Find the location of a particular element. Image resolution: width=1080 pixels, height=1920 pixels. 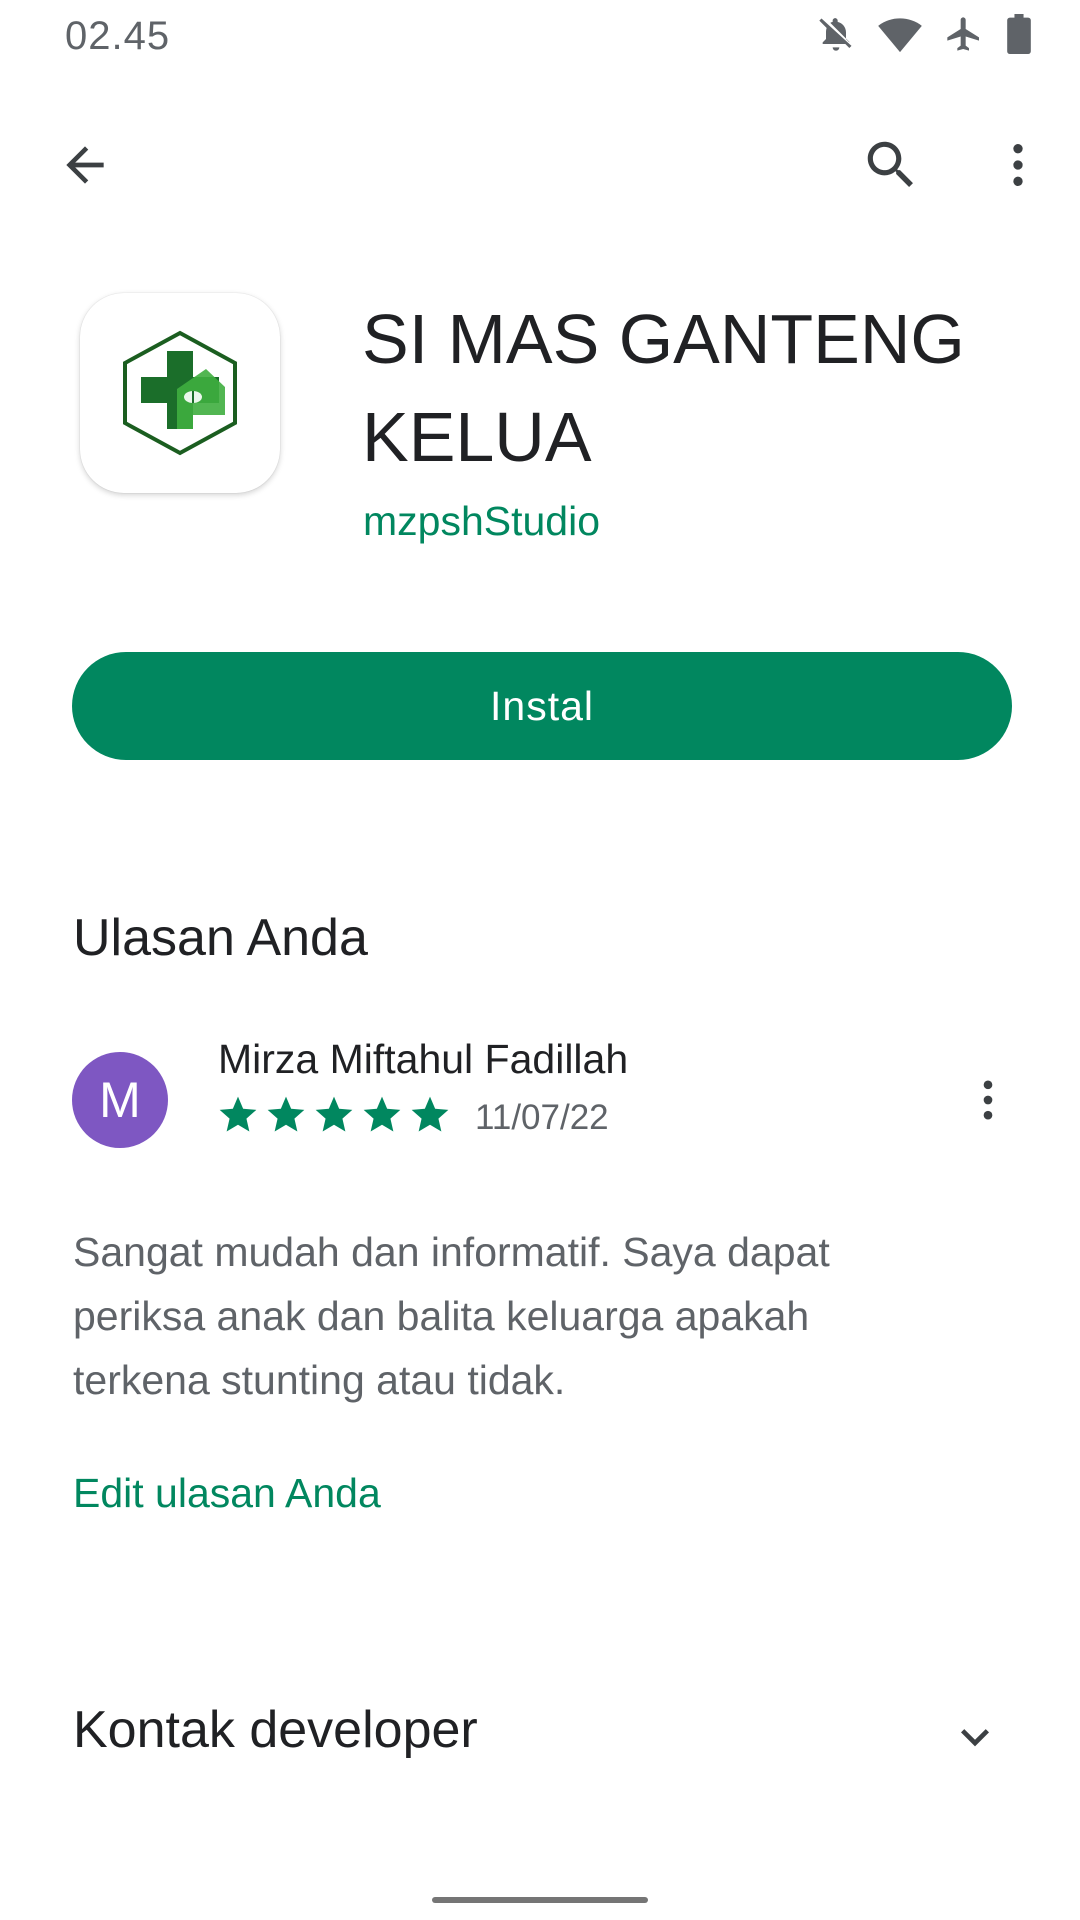

search-icon is located at coordinates (890, 164).